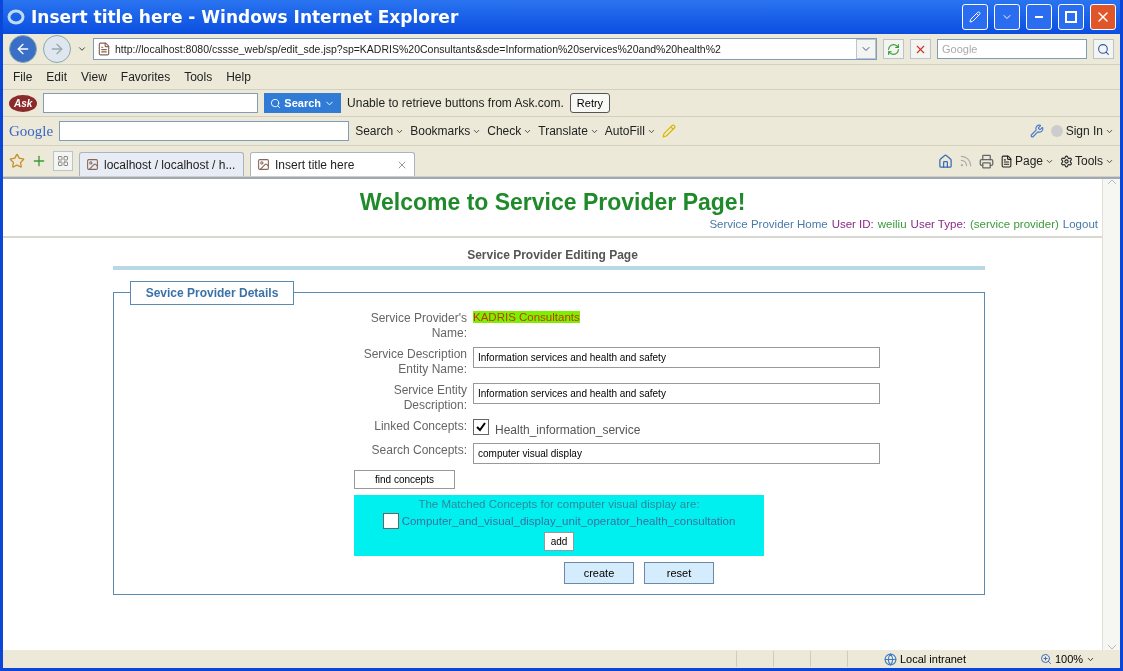 The height and width of the screenshot is (671, 1123). I want to click on window-title: Insert title here - Windows Internet Explorer, so click(245, 17).